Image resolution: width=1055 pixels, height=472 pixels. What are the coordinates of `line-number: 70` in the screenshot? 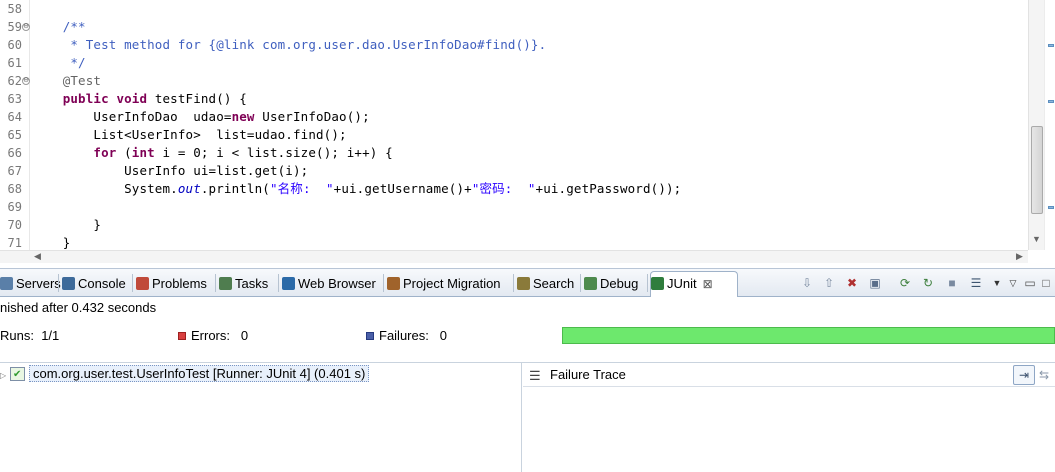 It's located at (14, 225).